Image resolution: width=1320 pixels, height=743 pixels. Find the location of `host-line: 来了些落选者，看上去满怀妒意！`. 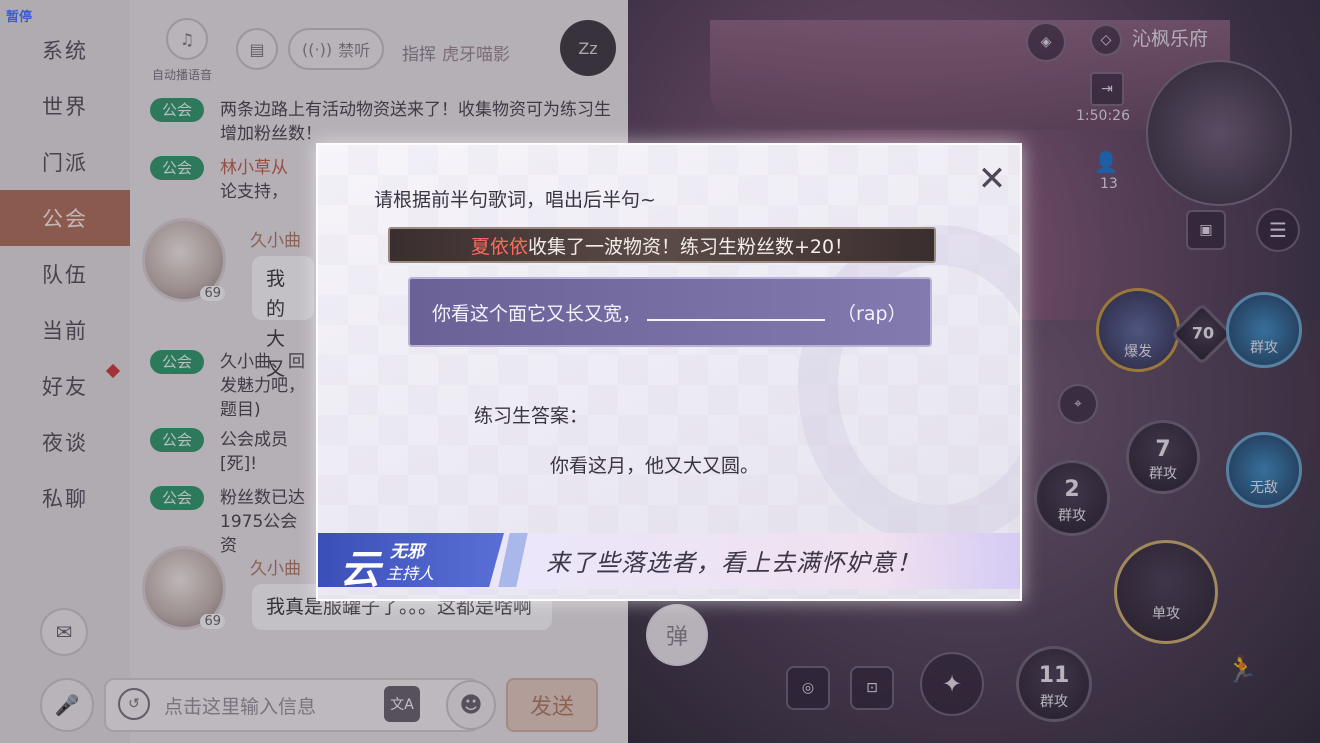

host-line: 来了些落选者，看上去满怀妒意！ is located at coordinates (733, 563).